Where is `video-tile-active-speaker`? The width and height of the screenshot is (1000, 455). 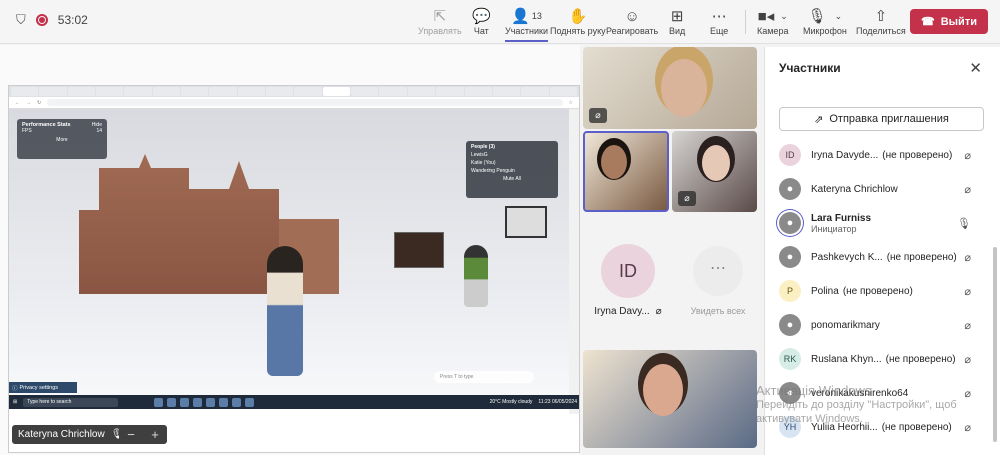
video-tile-active-speaker is located at coordinates (626, 171).